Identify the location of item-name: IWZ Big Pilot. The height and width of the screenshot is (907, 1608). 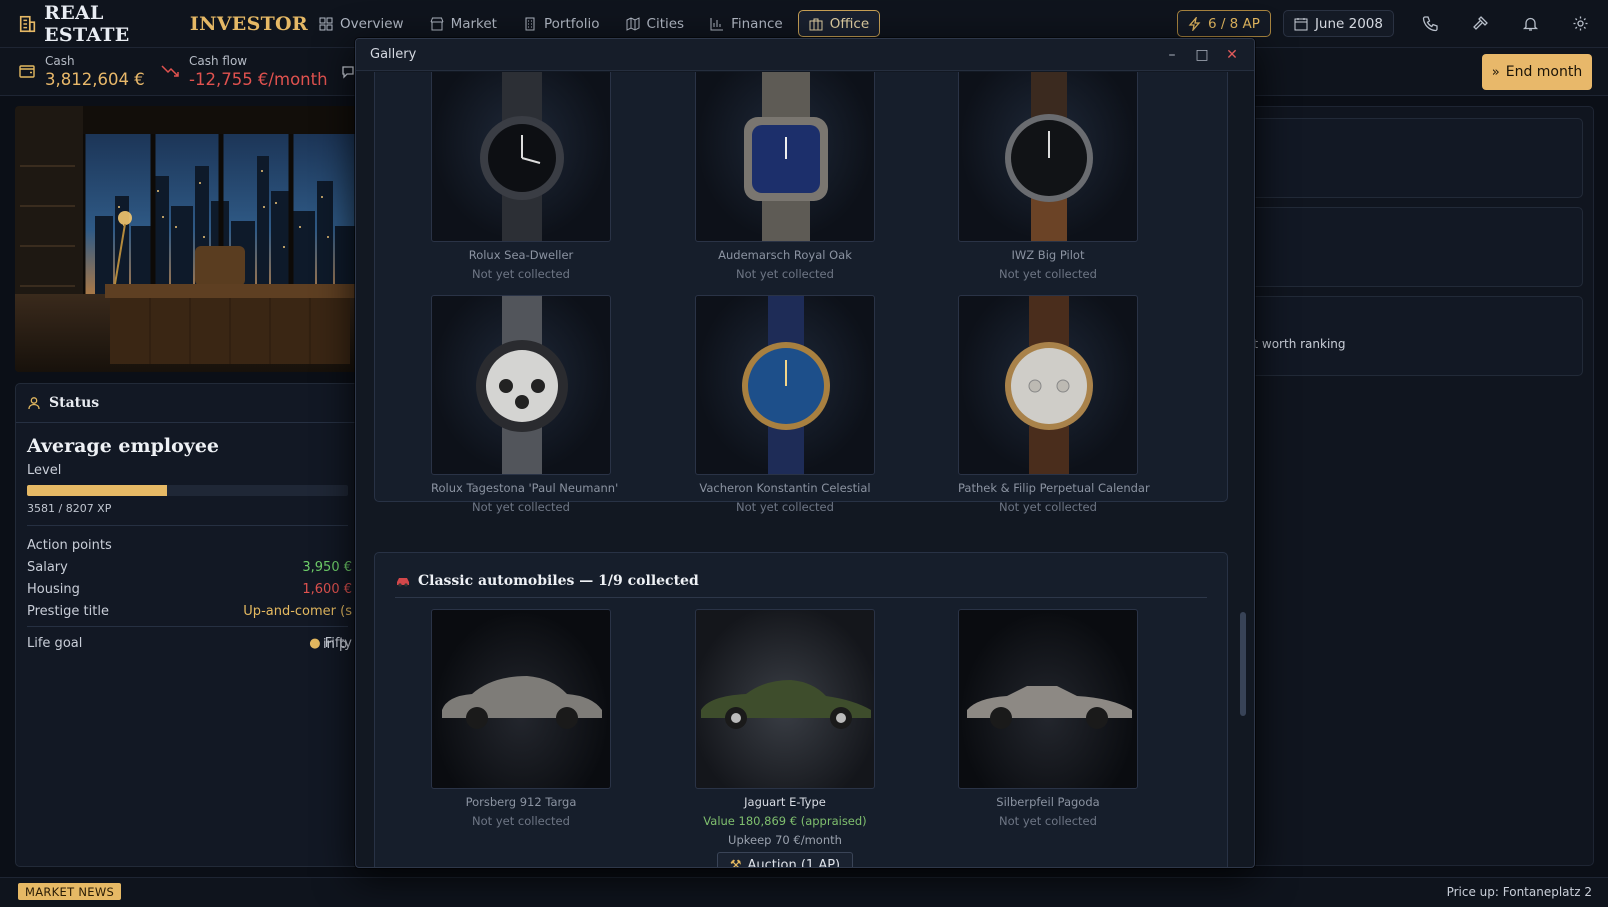
(1048, 255).